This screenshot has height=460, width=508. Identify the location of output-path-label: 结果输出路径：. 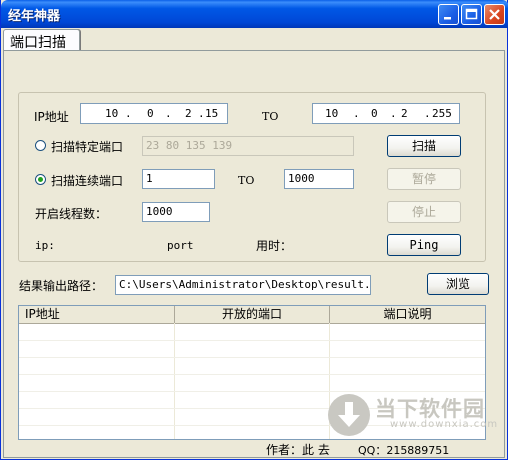
(61, 286).